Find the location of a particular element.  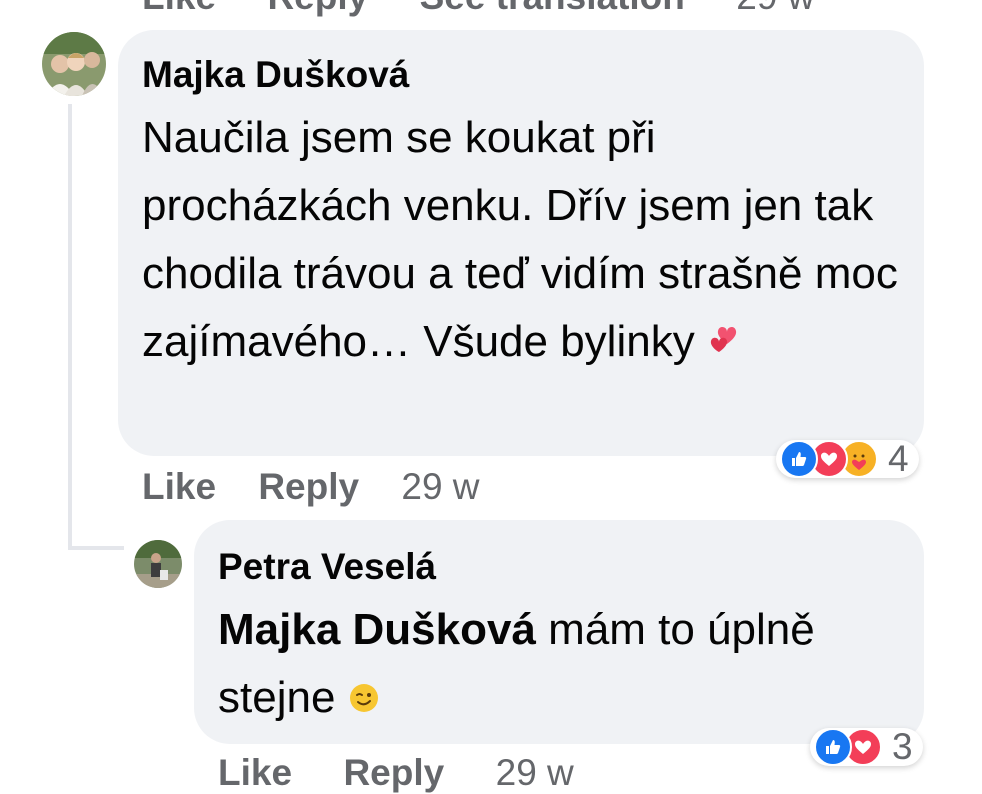

winking-face-icon is located at coordinates (364, 700).